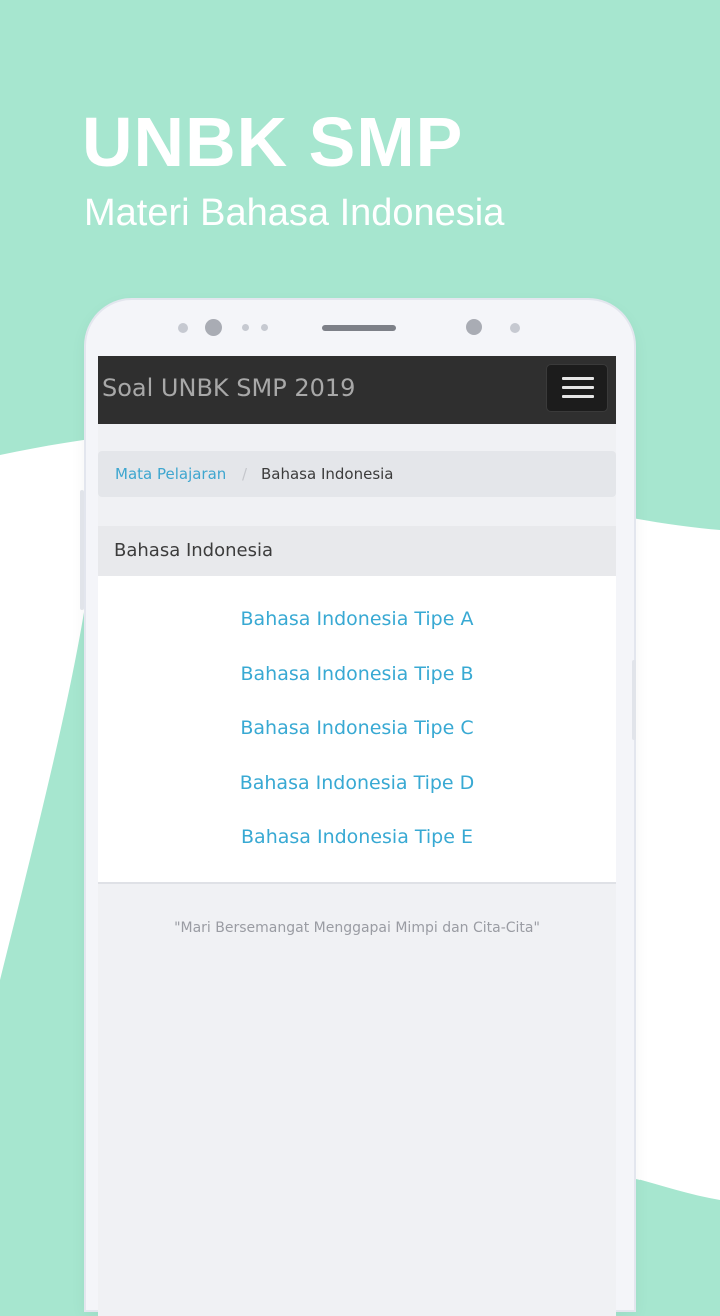  I want to click on breadcrumb-link-mata-pelajaran: Mata Pelajaran, so click(170, 474).